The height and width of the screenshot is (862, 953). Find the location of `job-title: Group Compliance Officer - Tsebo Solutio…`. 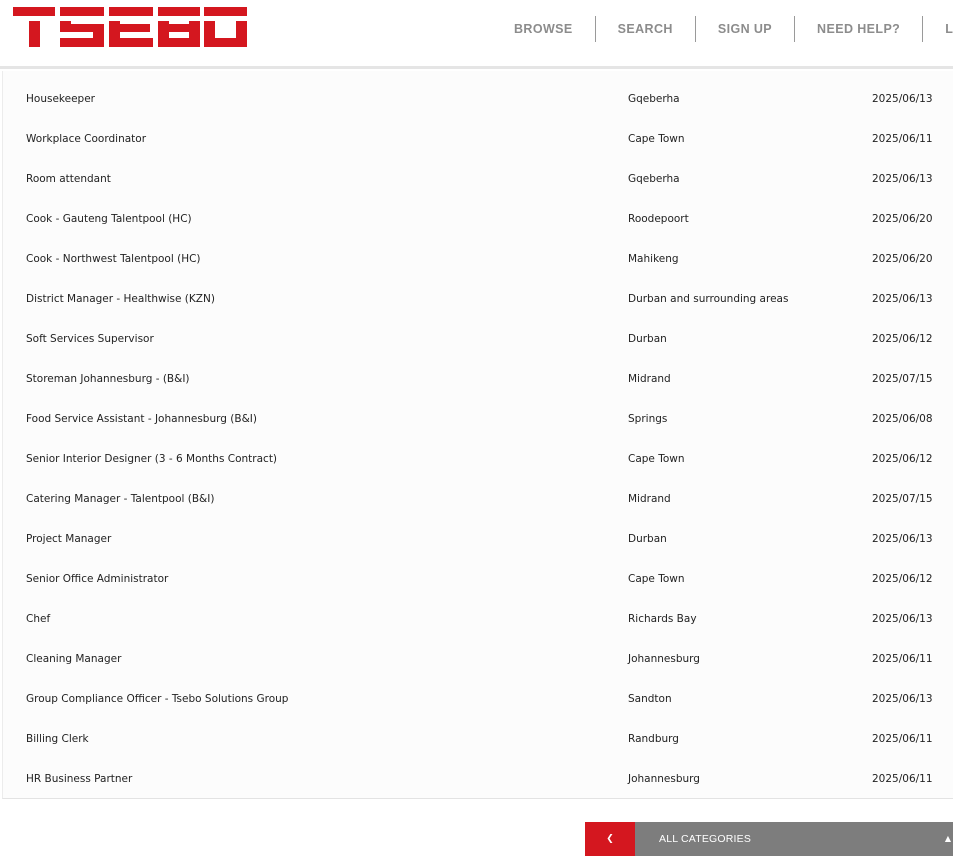

job-title: Group Compliance Officer - Tsebo Solutio… is located at coordinates (157, 691).